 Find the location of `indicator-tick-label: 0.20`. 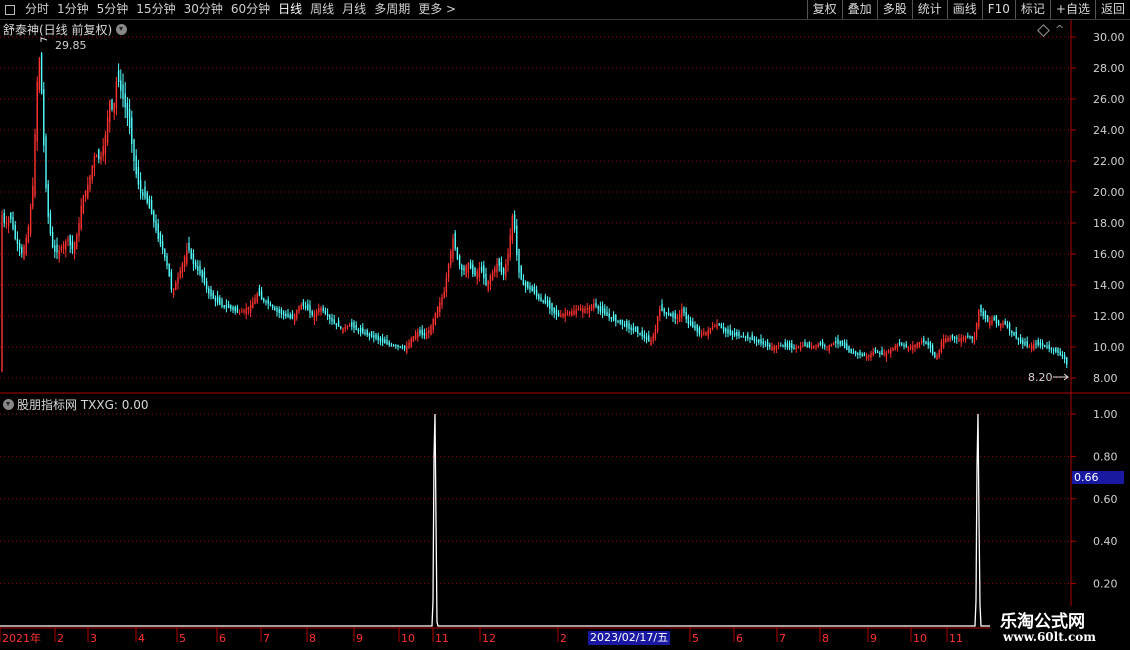

indicator-tick-label: 0.20 is located at coordinates (1105, 584).